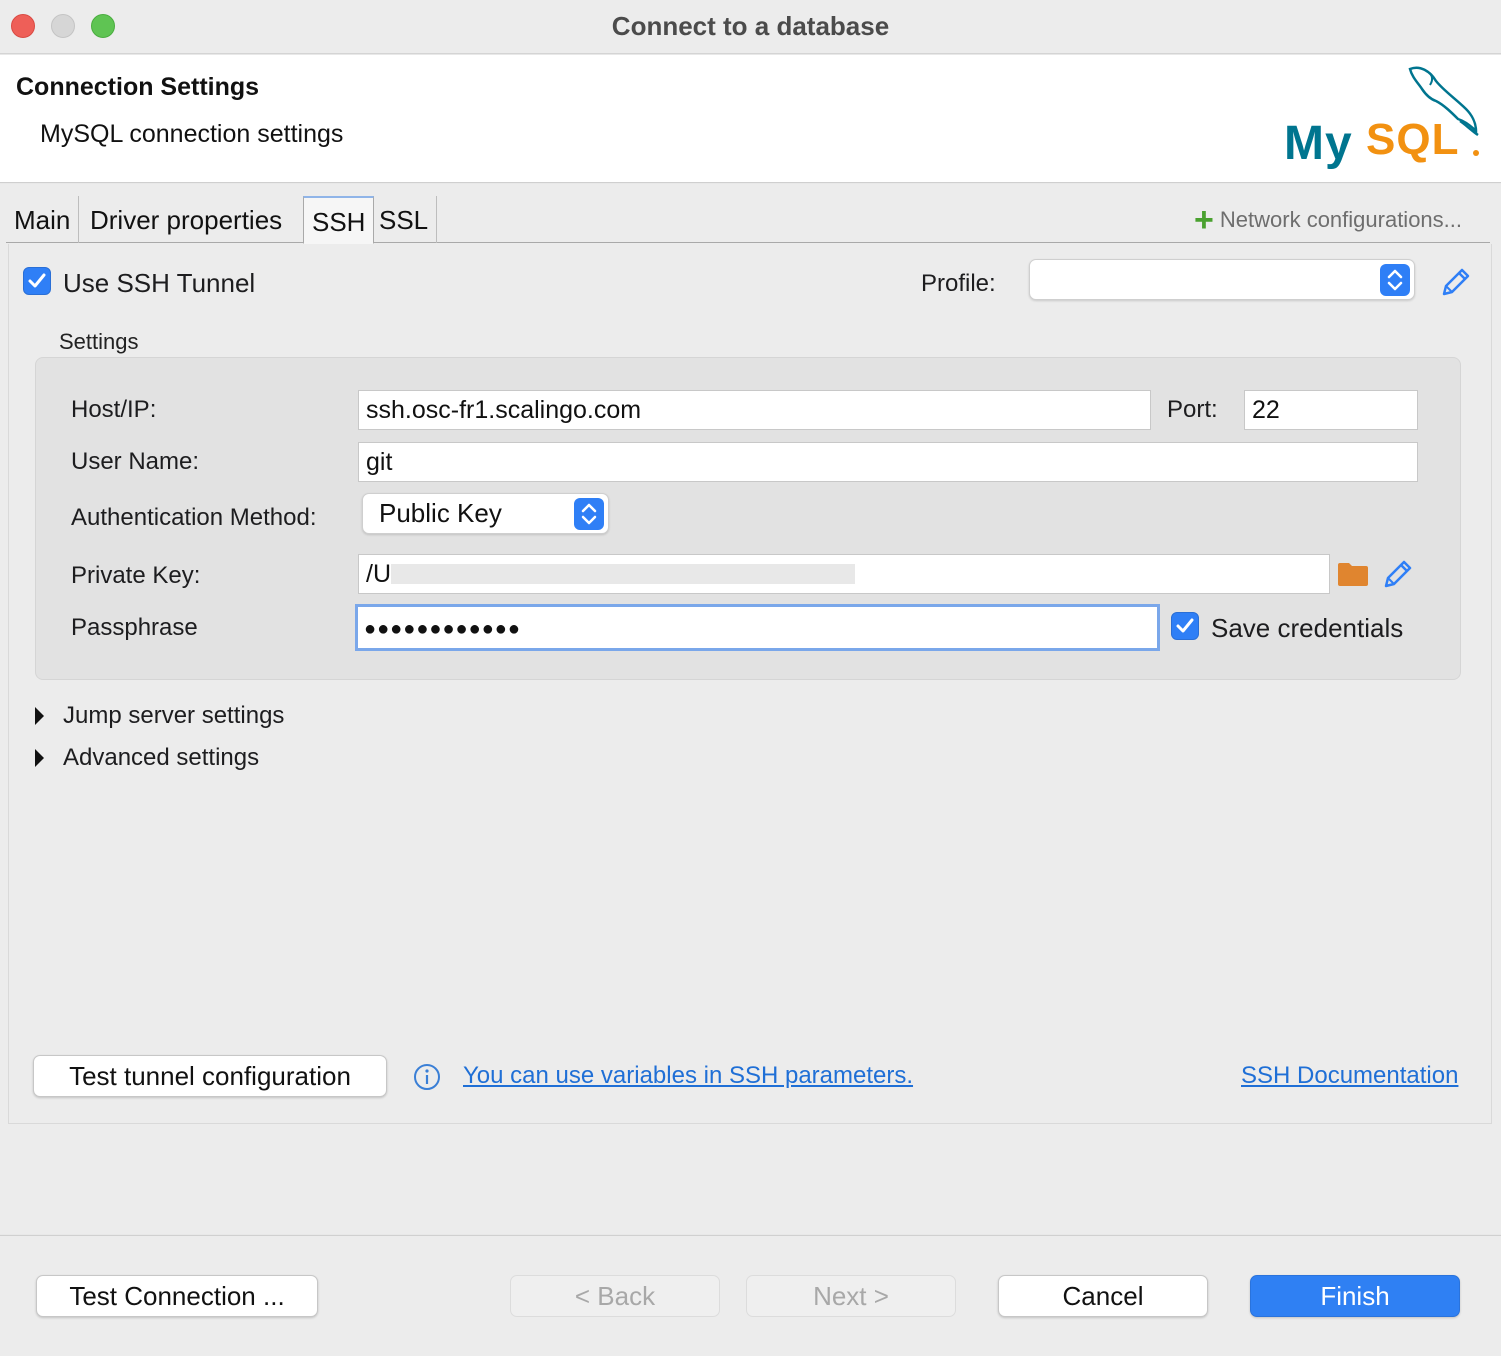 The height and width of the screenshot is (1356, 1501). I want to click on tab-ssh: SSH, so click(339, 220).